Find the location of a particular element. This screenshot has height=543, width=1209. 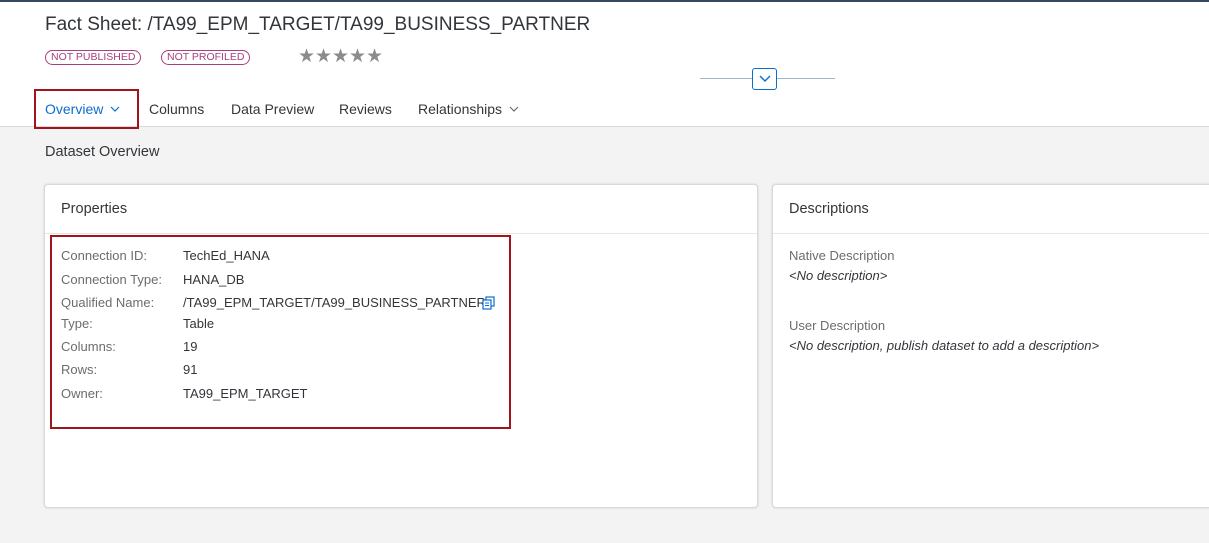

property-value: 19 is located at coordinates (190, 346).